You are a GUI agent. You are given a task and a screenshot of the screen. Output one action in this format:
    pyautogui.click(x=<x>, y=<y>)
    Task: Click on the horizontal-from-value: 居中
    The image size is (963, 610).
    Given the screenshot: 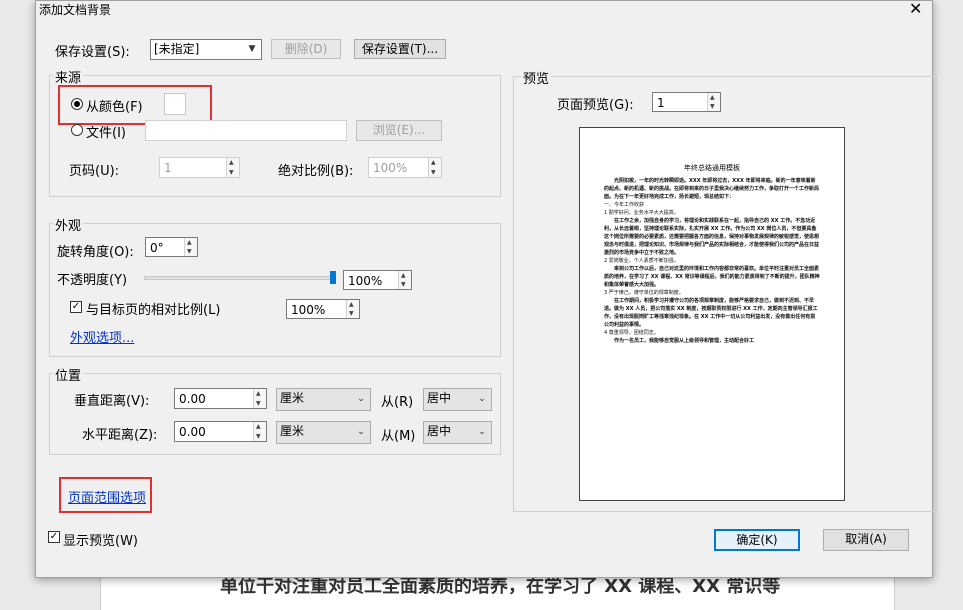 What is the action you would take?
    pyautogui.click(x=439, y=431)
    